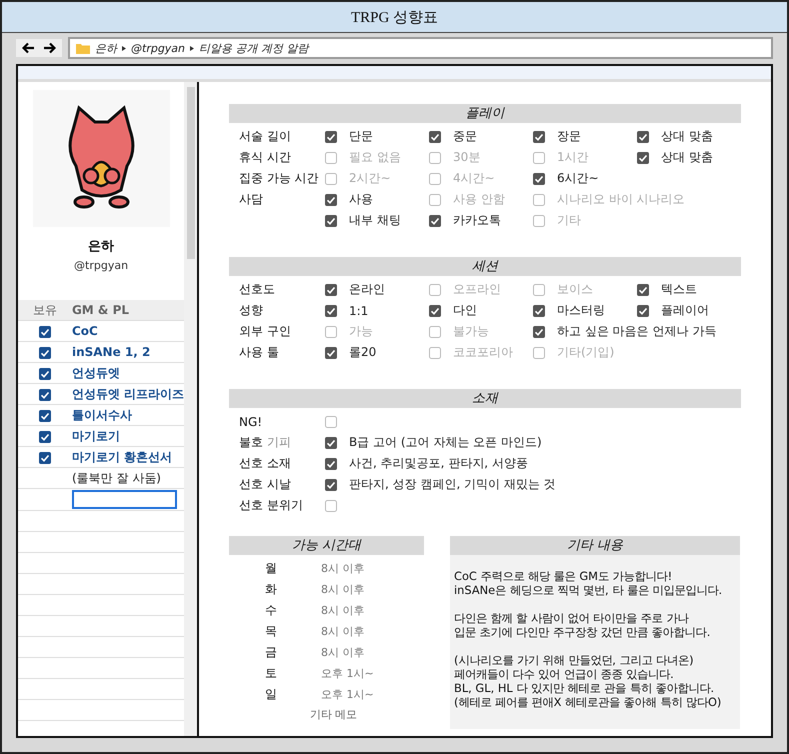 This screenshot has height=754, width=789. I want to click on system-name: 마기로기 황혼선서, so click(122, 457).